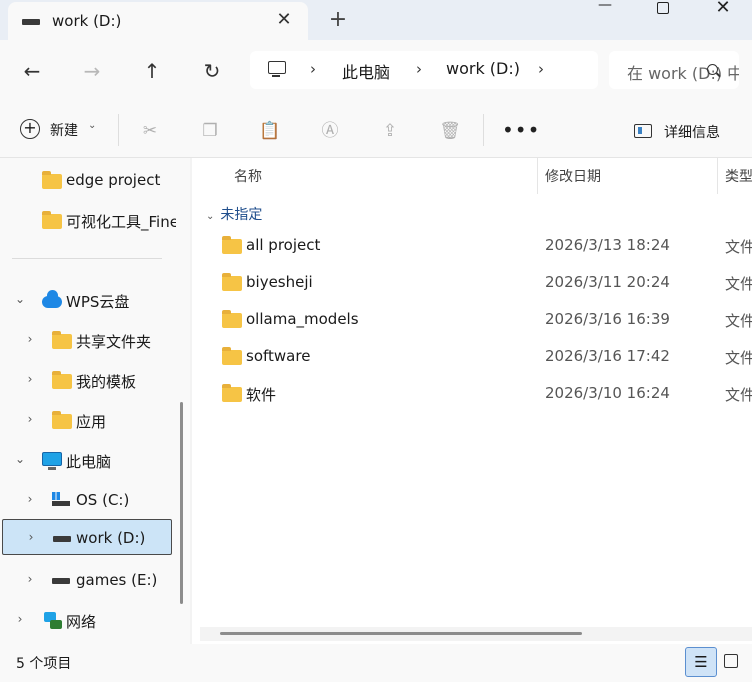 The image size is (752, 682). Describe the element at coordinates (483, 68) in the screenshot. I see `breadcrumb-work-d: work (D:)` at that location.